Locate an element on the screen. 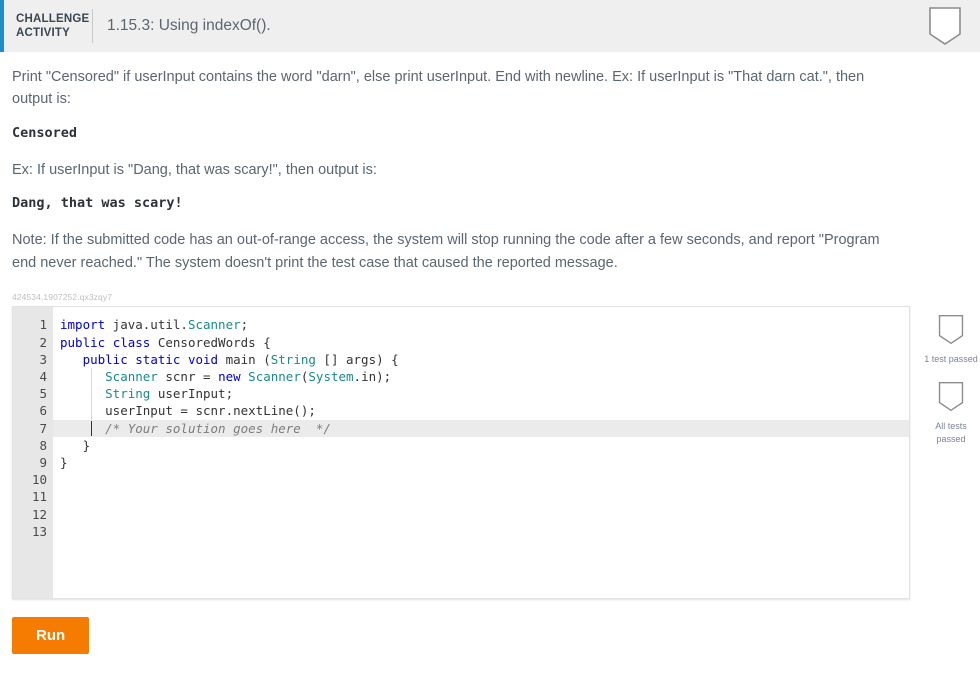 The width and height of the screenshot is (980, 690). test-results-rail: 1 test passed All tests passed is located at coordinates (950, 387).